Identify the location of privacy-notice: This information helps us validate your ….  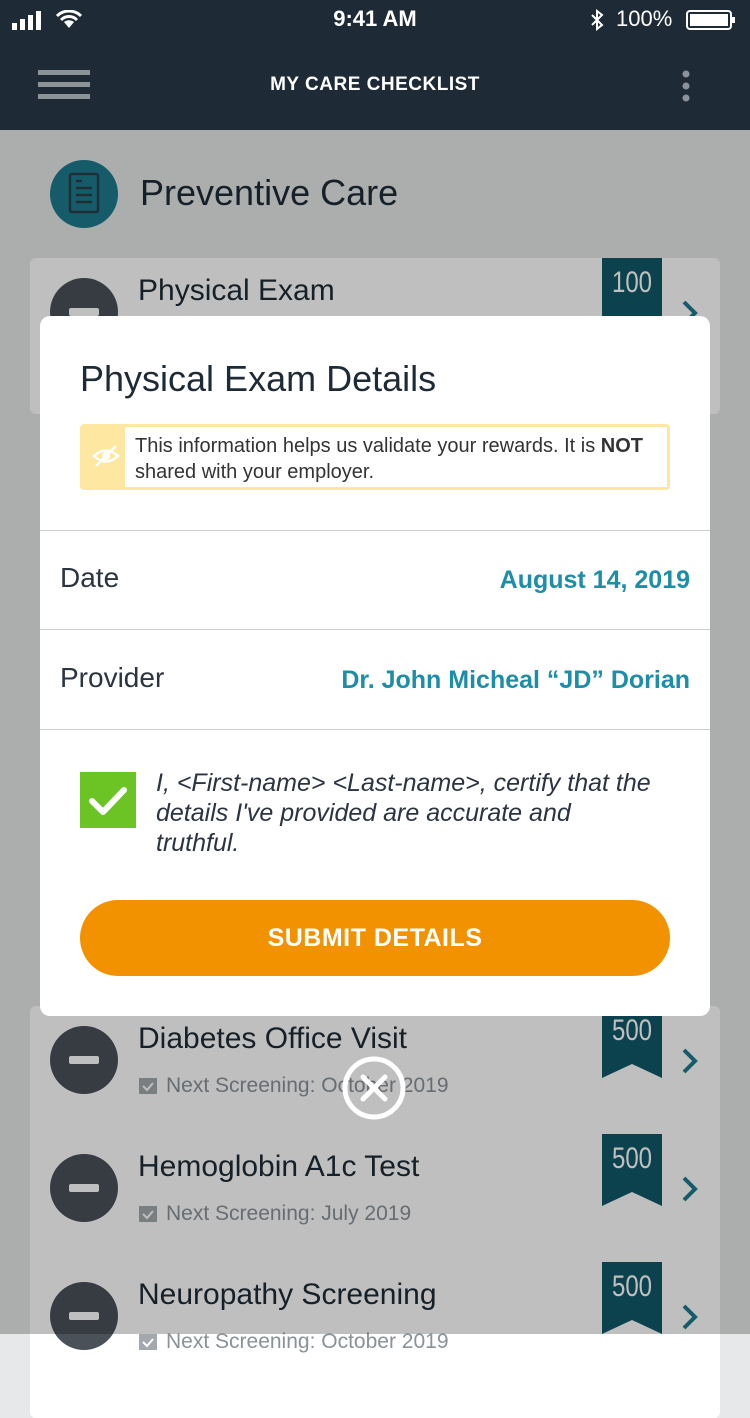
(375, 457).